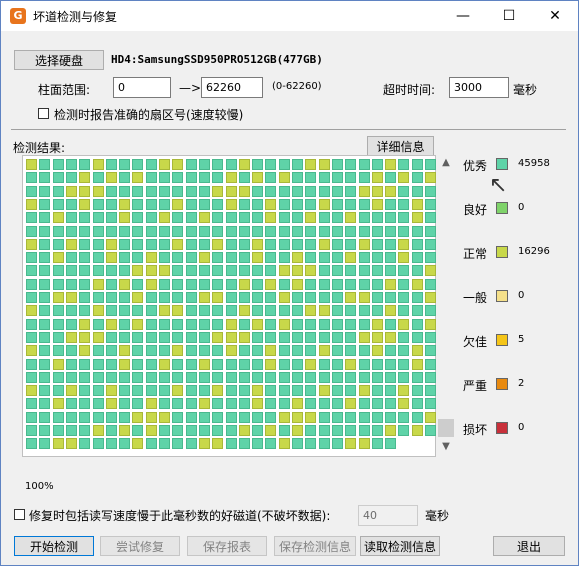  What do you see at coordinates (446, 163) in the screenshot?
I see `scroll-up-icon: ▲` at bounding box center [446, 163].